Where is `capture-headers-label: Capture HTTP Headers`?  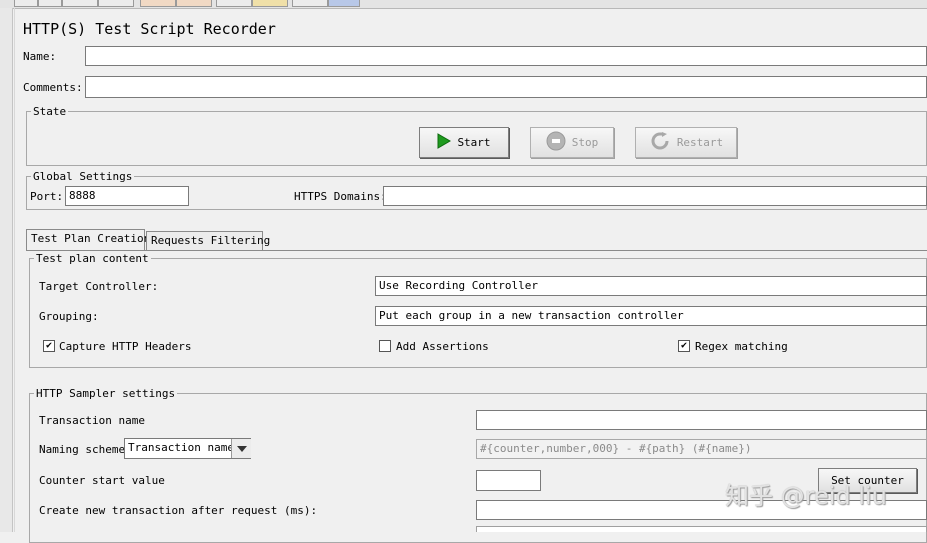
capture-headers-label: Capture HTTP Headers is located at coordinates (125, 346).